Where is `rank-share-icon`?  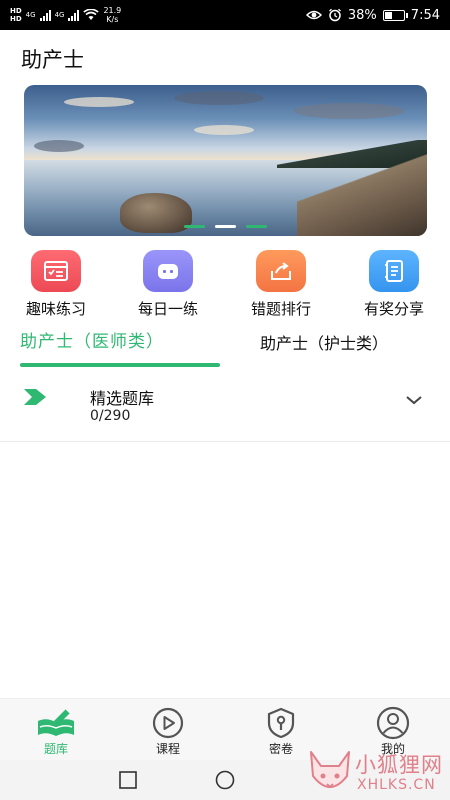
rank-share-icon is located at coordinates (281, 271).